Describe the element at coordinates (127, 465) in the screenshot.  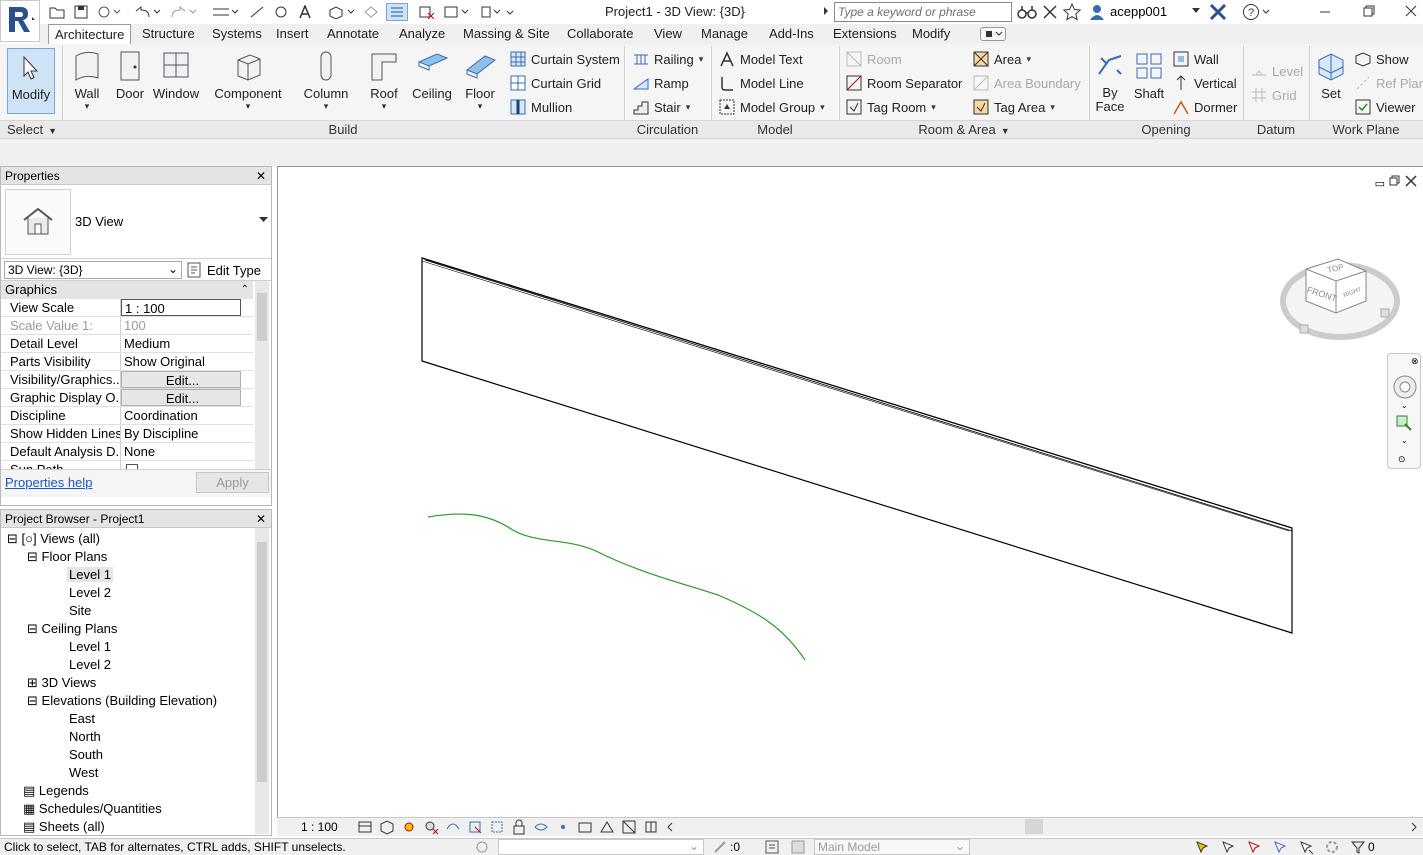
I see `property-row: Sun Path` at that location.